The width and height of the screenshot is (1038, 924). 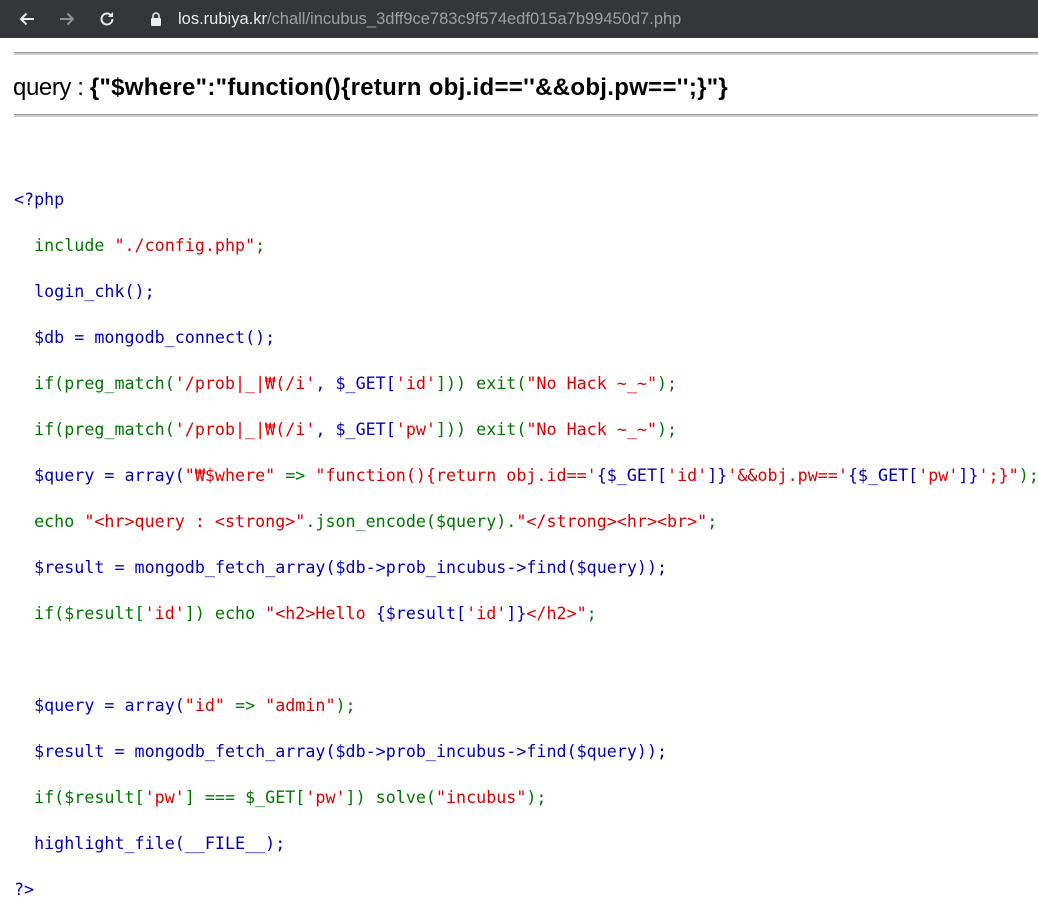 What do you see at coordinates (526, 705) in the screenshot?
I see `code-line-query-admin: $query = array("id" => "admin");` at bounding box center [526, 705].